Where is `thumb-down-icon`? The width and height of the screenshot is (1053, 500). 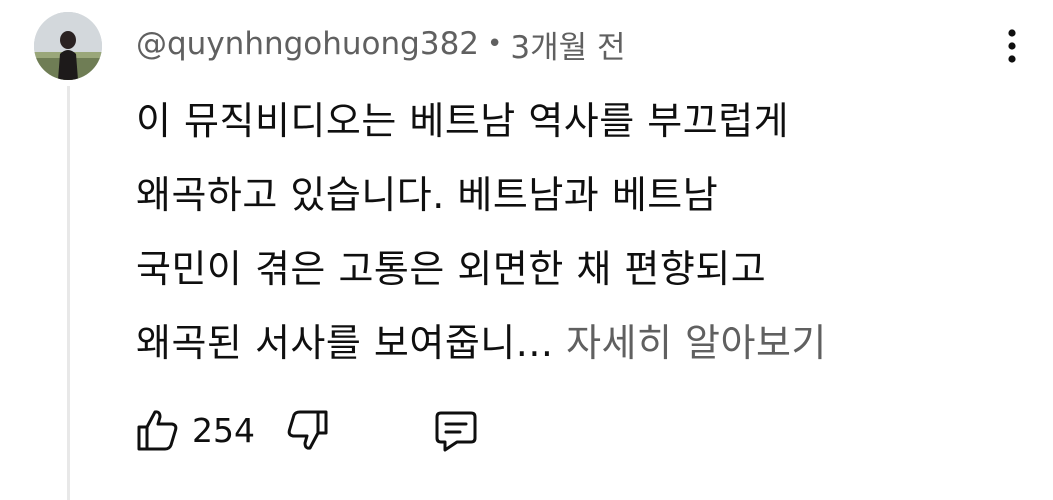
thumb-down-icon is located at coordinates (307, 430).